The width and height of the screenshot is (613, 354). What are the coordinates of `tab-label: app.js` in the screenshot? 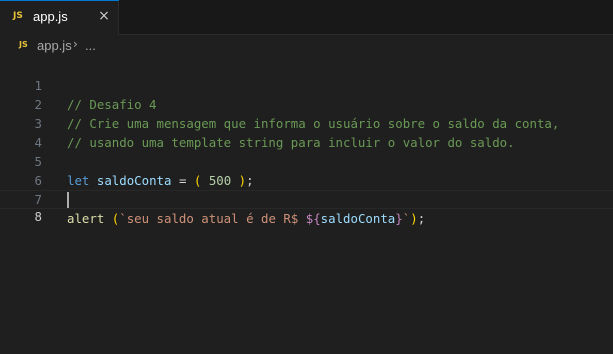 It's located at (50, 16).